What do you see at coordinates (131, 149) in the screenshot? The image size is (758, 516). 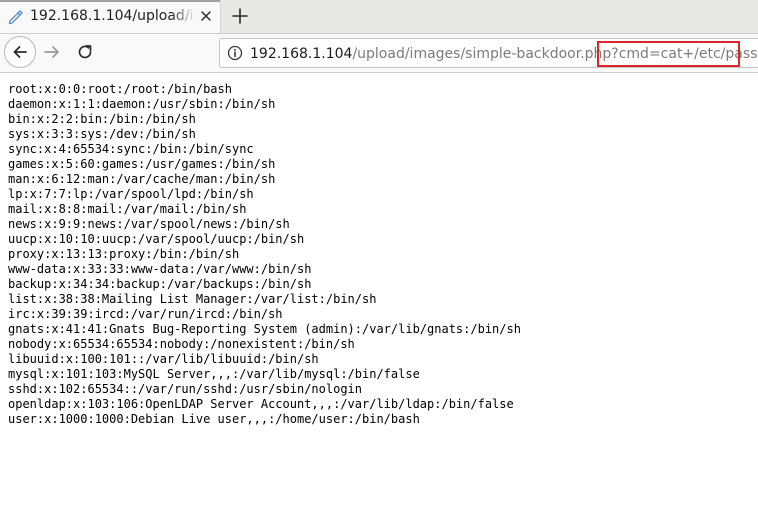 I see `output-line: sync:x:4:65534:sync:/bin:/bin/sync` at bounding box center [131, 149].